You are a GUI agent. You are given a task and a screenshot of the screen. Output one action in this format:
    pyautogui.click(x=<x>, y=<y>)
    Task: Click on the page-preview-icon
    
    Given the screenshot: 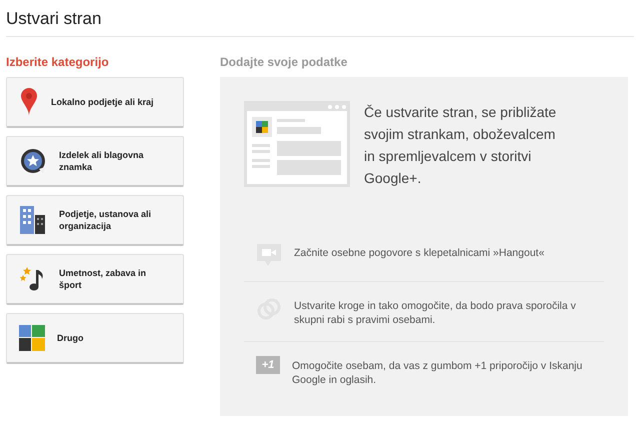 What is the action you would take?
    pyautogui.click(x=297, y=144)
    